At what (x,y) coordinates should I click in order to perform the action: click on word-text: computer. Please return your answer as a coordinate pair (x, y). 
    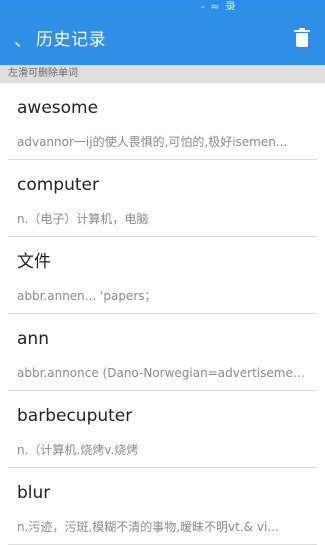
    Looking at the image, I should click on (58, 185).